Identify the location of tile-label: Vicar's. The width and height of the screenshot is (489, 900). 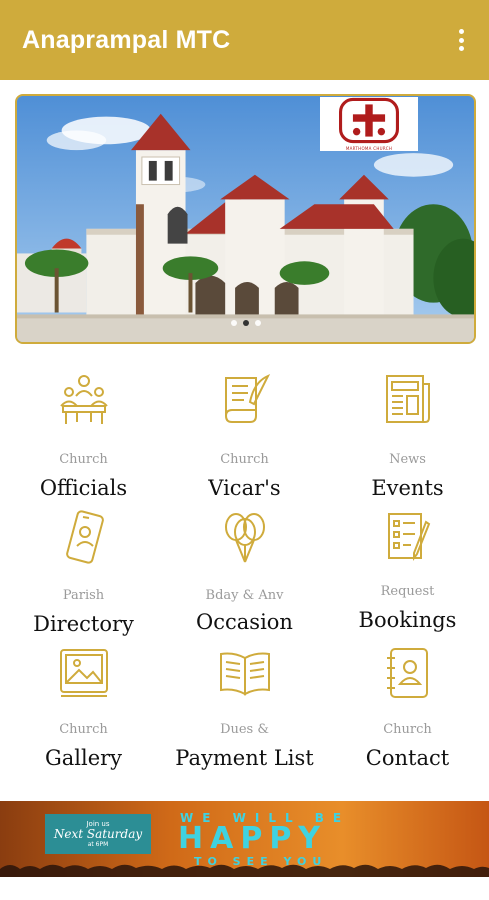
(244, 488).